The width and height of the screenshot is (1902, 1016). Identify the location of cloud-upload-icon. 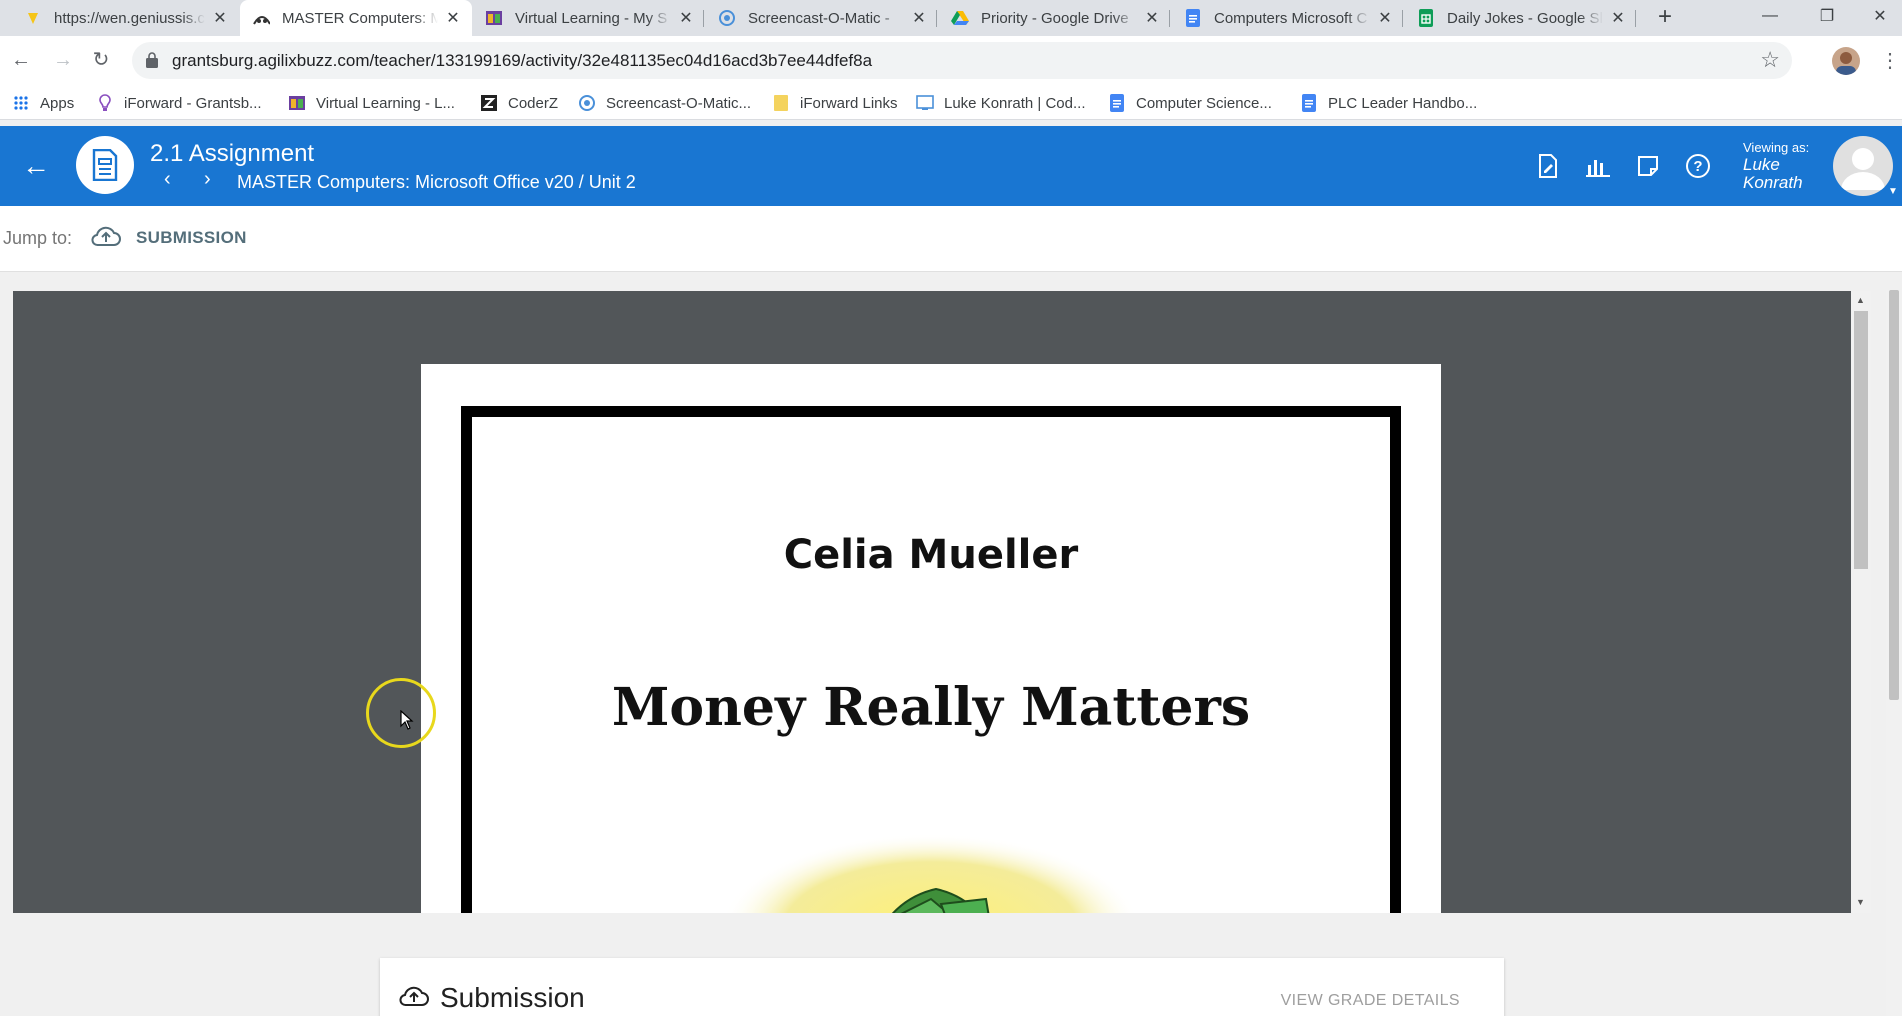
(414, 996).